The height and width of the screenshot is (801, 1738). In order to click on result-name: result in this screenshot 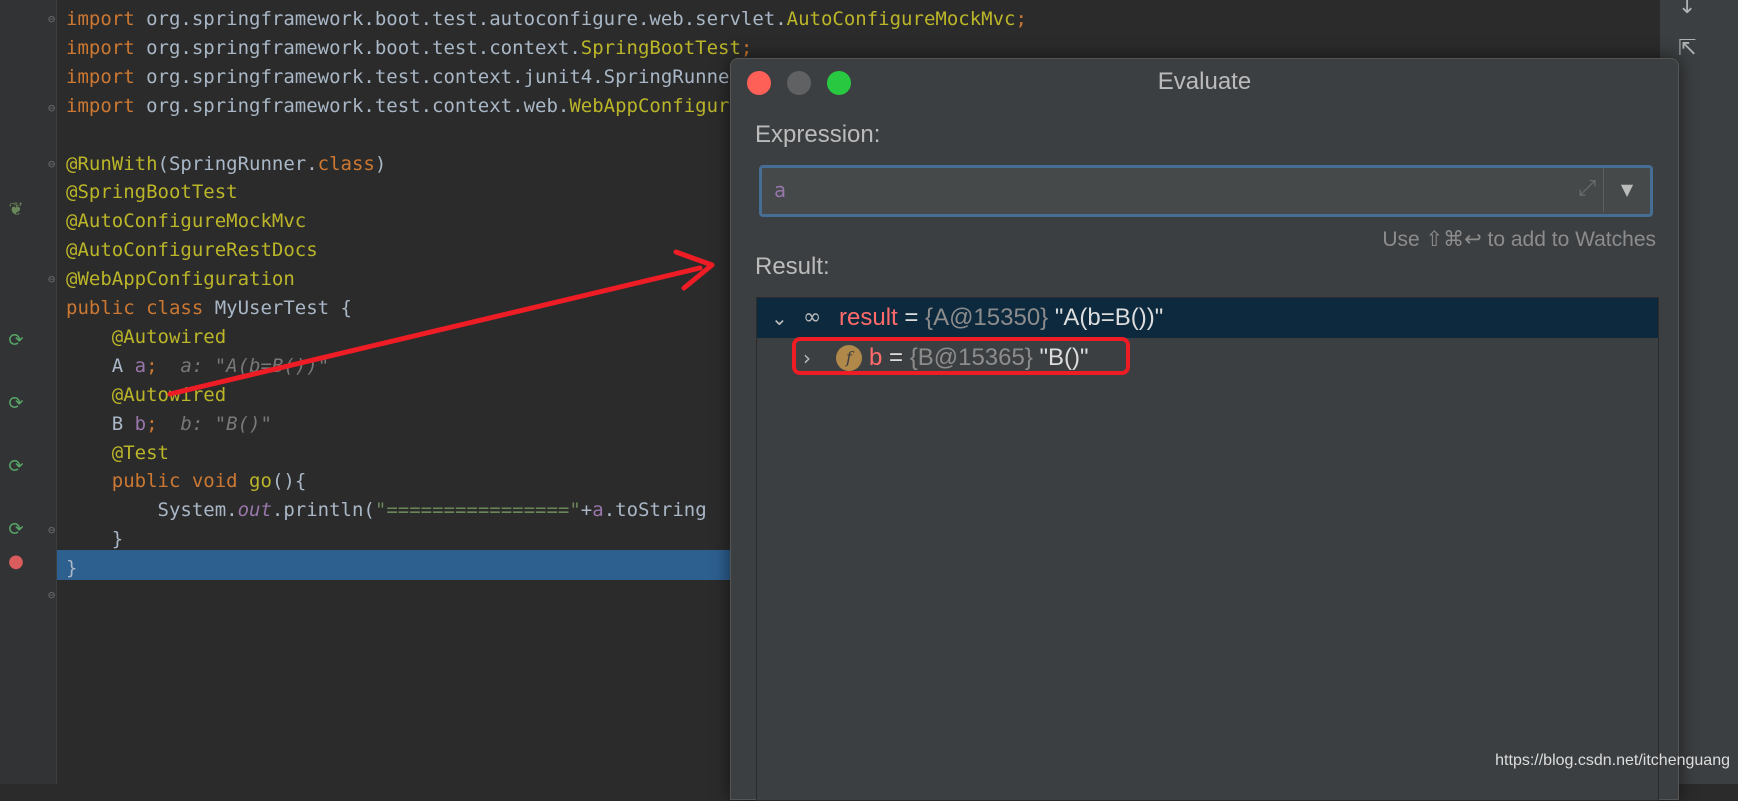, I will do `click(868, 317)`.